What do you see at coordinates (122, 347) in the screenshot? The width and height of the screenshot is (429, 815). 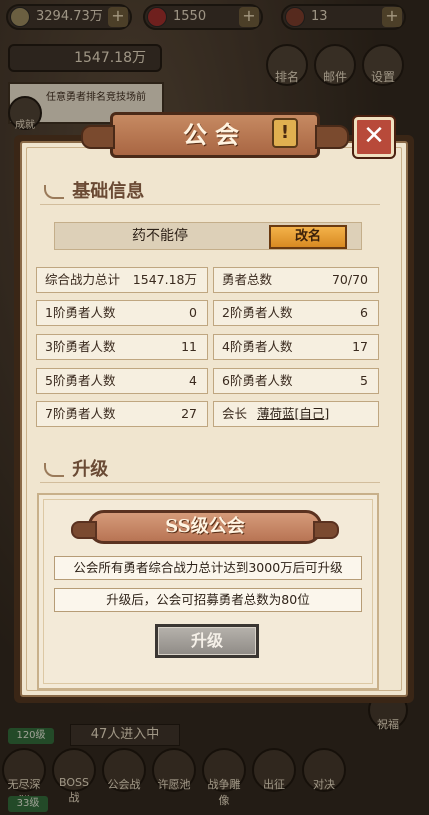 I see `stat-tier3: 3阶勇者人数 11` at bounding box center [122, 347].